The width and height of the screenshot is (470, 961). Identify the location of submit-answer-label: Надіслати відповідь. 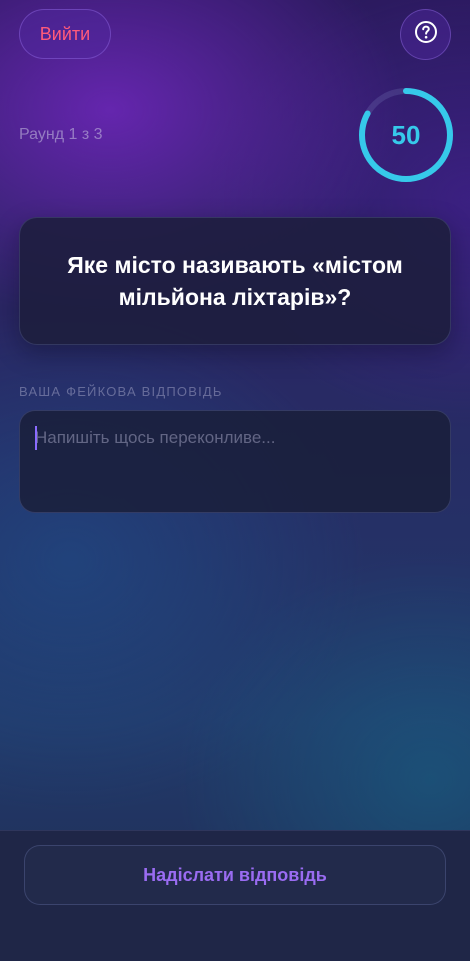
(235, 874).